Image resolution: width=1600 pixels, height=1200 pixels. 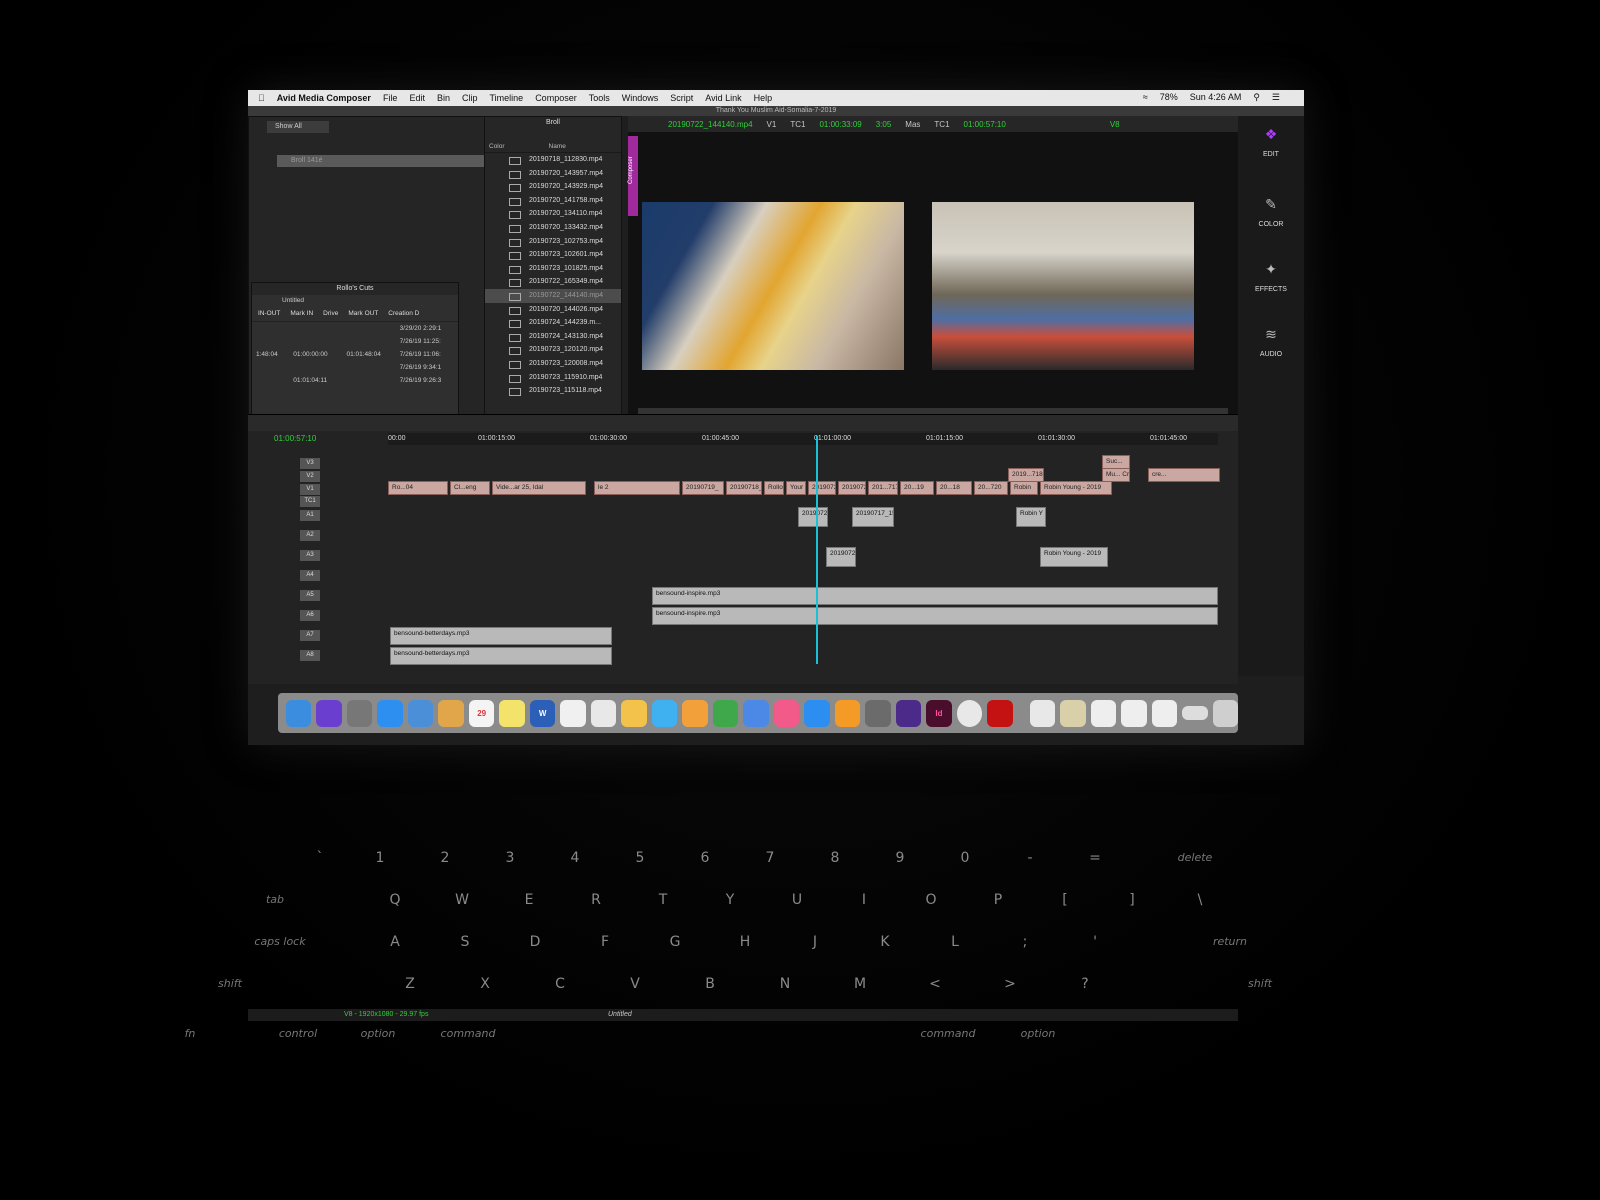 I want to click on menu-tools: Tools, so click(x=599, y=98).